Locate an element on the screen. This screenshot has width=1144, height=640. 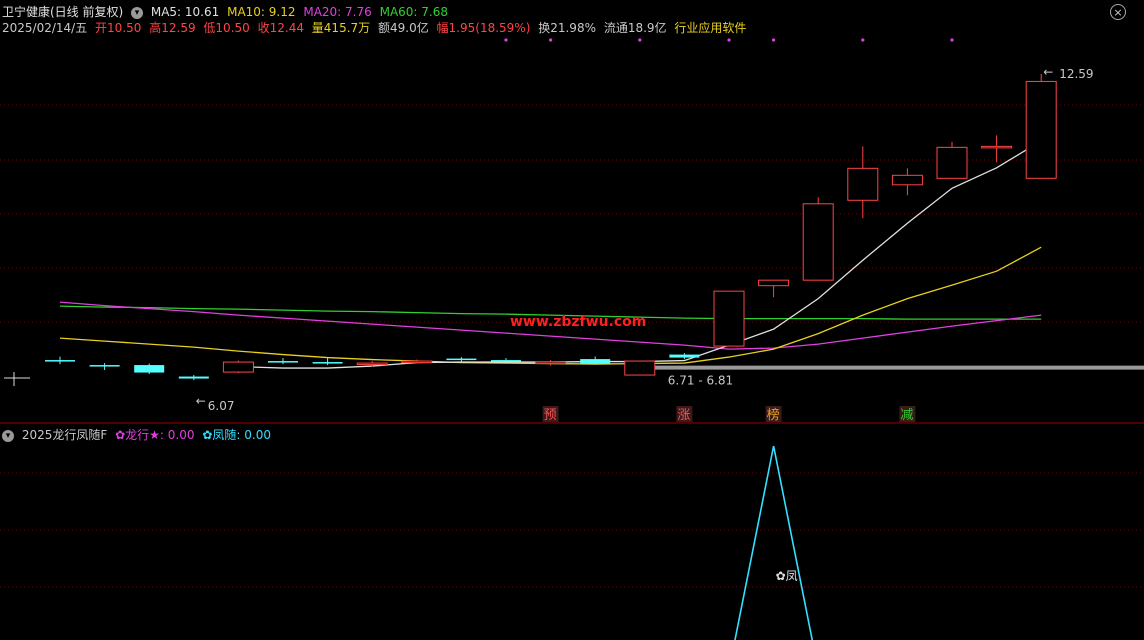
close-icon: × is located at coordinates (1118, 12).